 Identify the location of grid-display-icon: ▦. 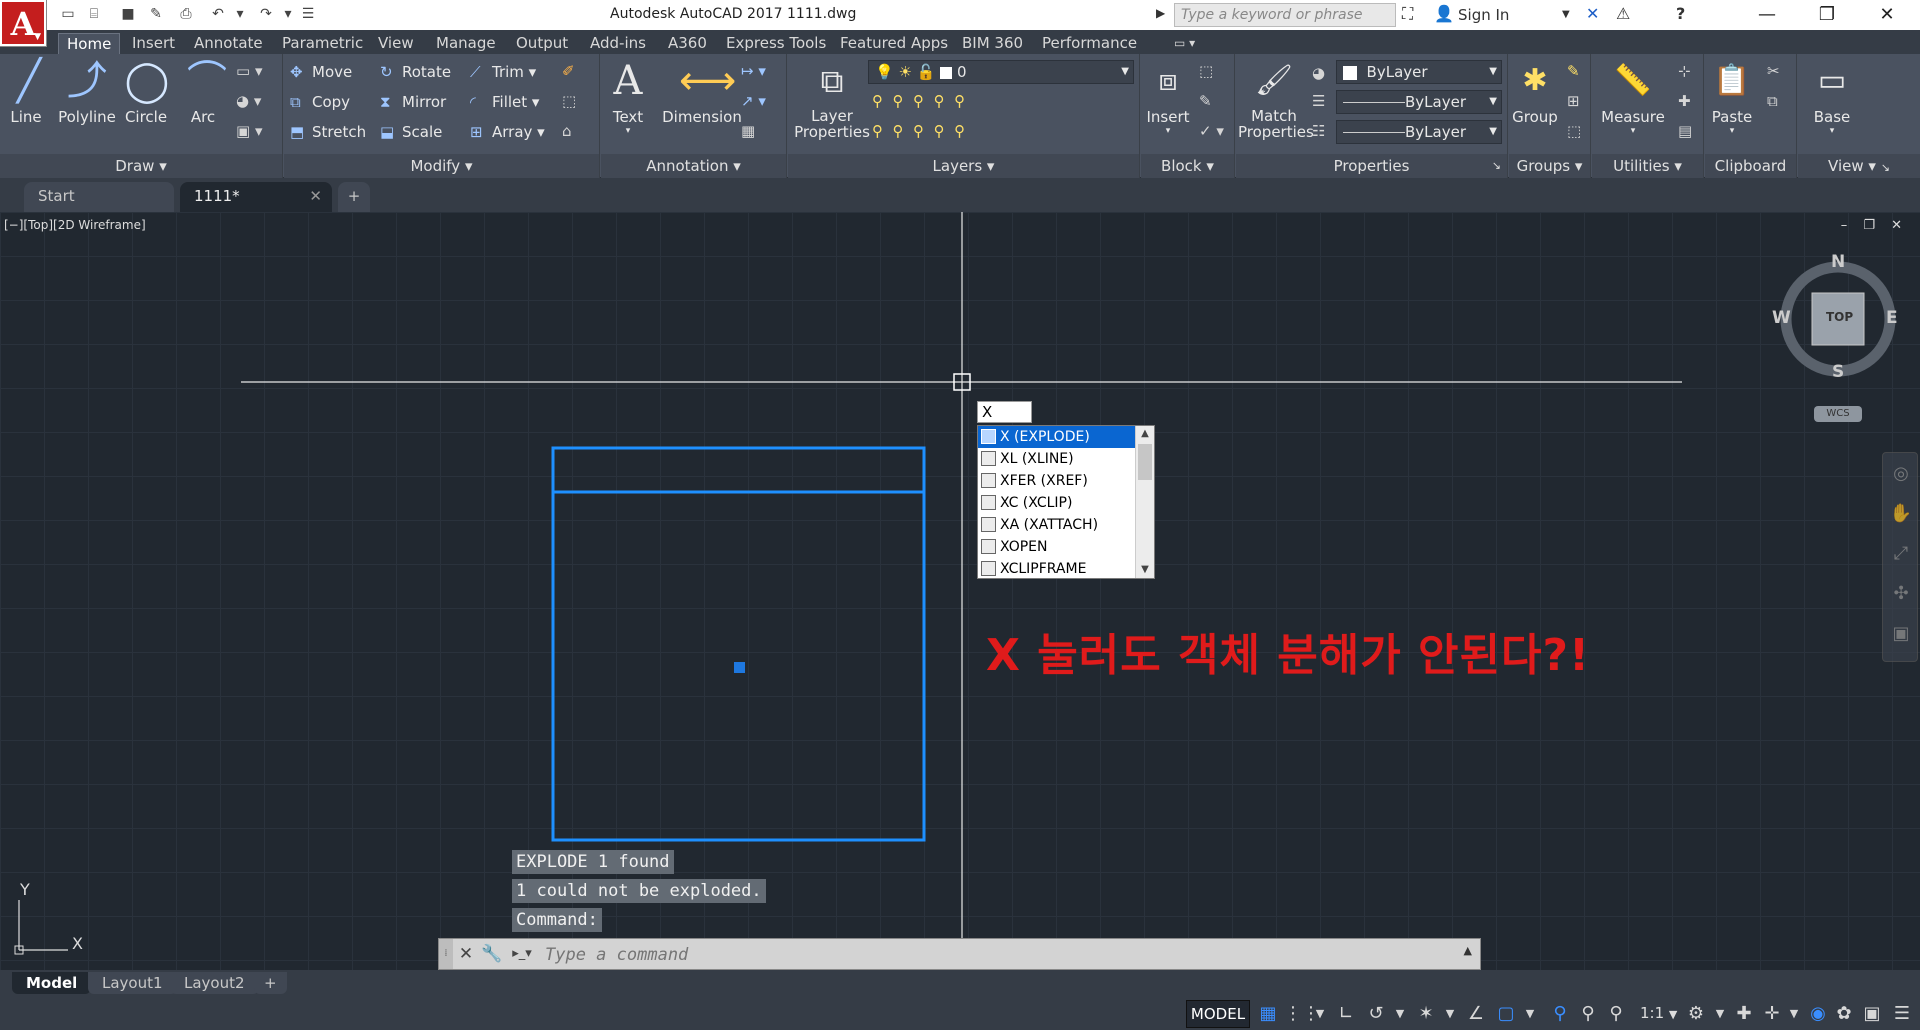
(1268, 1014).